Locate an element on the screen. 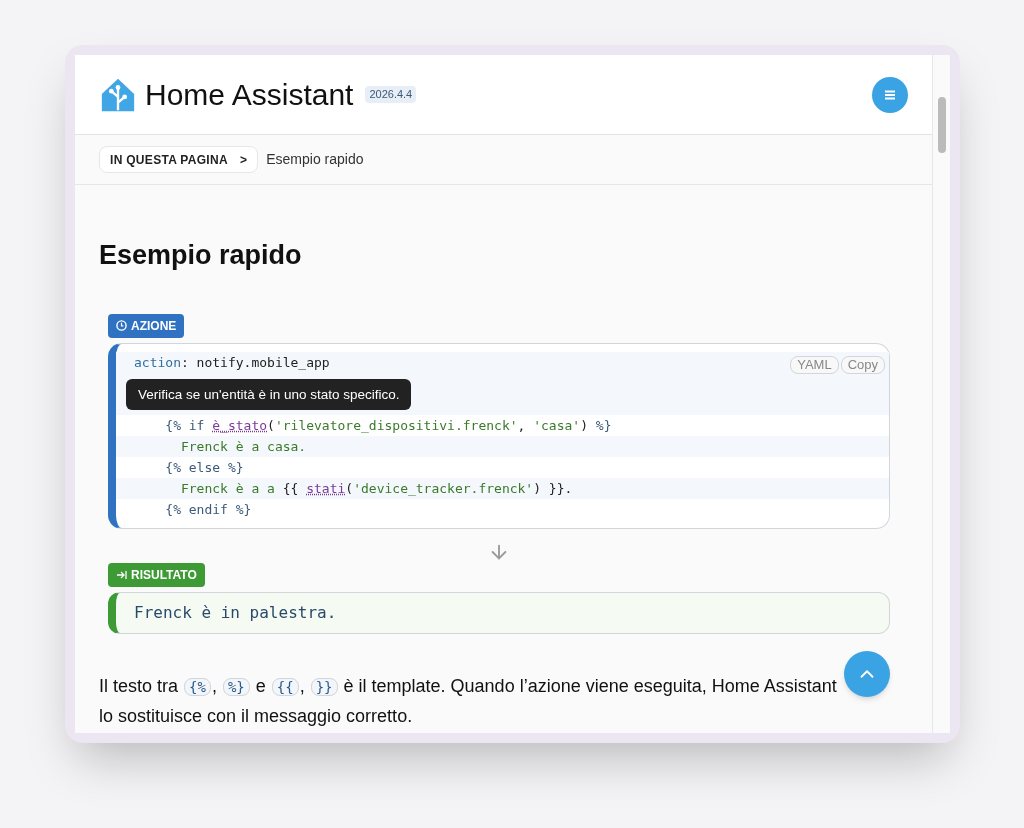 The height and width of the screenshot is (828, 1024). body-paragraph: Il testo tra {% , %} e {{ , }} è il template. Quando l’azione viene eseguita, Home Assistant lo sostituisce con il messaggio corretto. is located at coordinates (468, 701).